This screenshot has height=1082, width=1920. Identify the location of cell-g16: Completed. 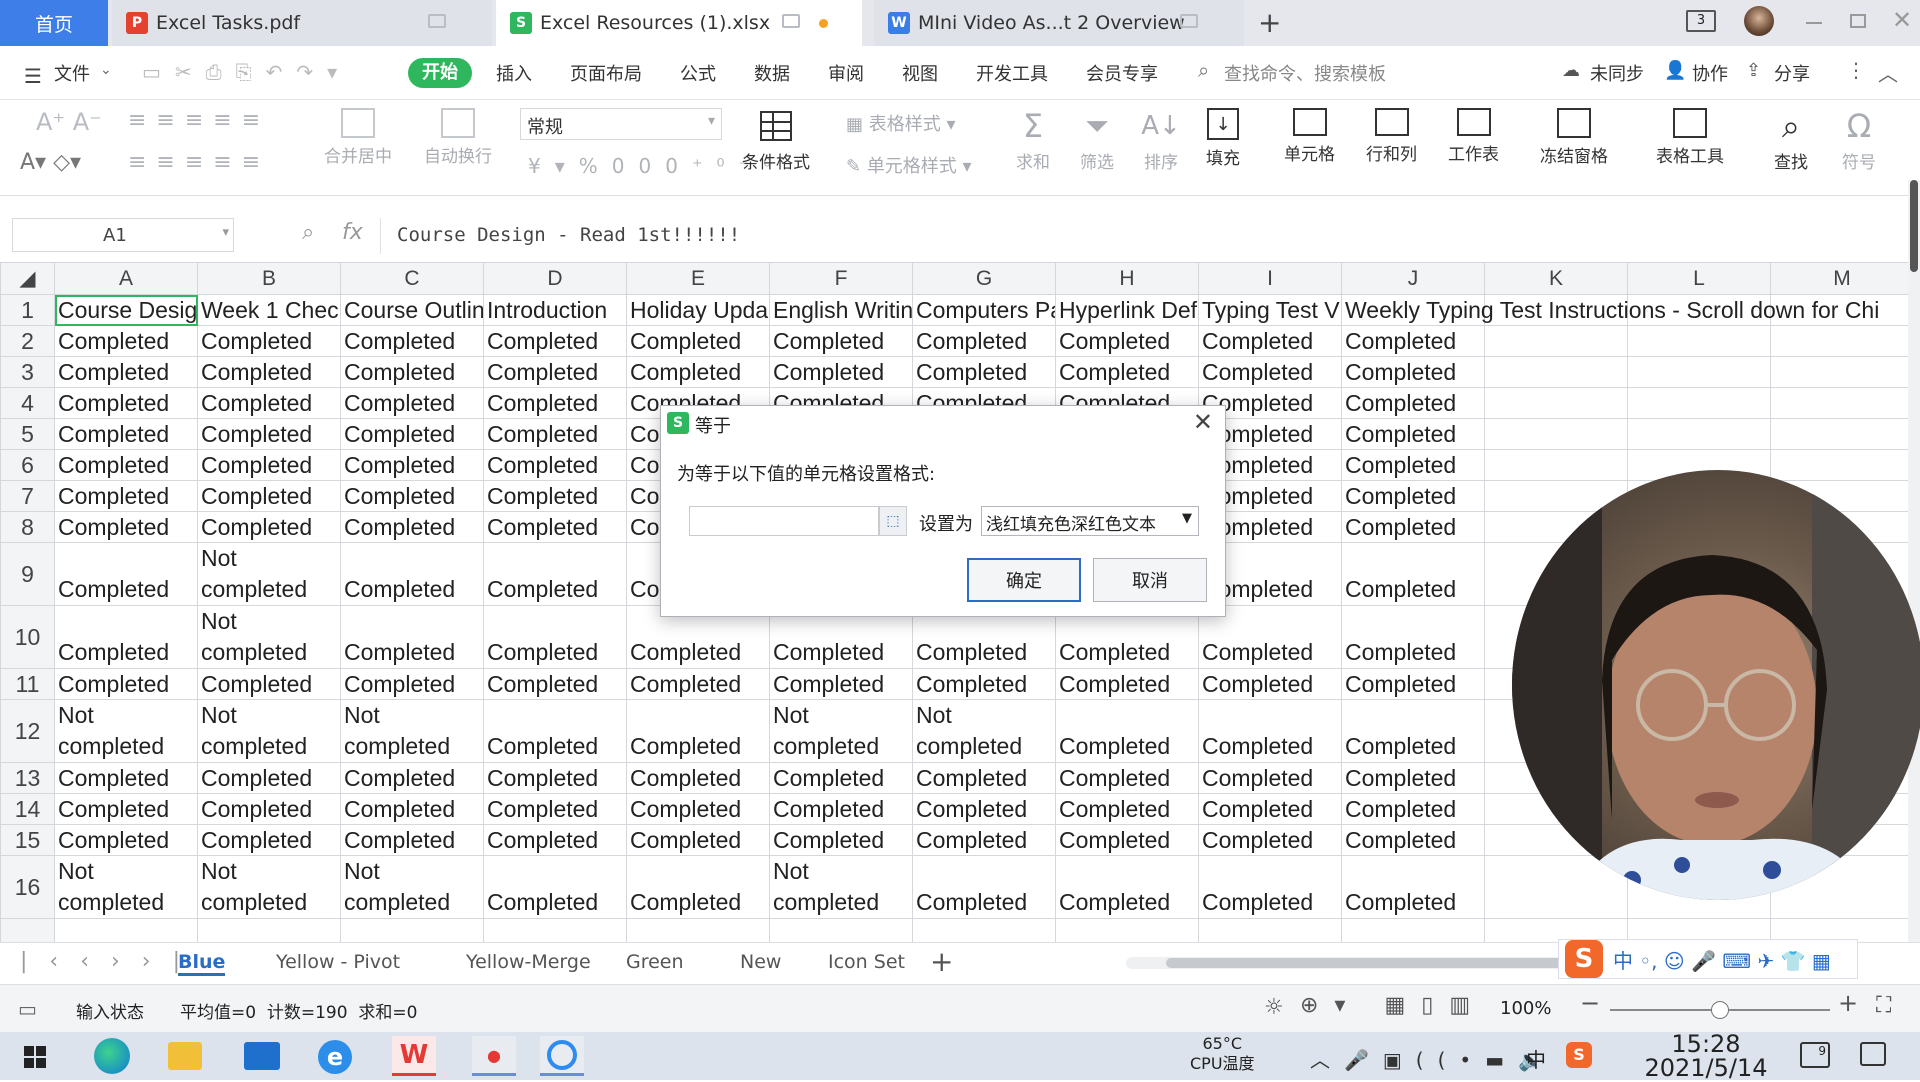
(984, 887).